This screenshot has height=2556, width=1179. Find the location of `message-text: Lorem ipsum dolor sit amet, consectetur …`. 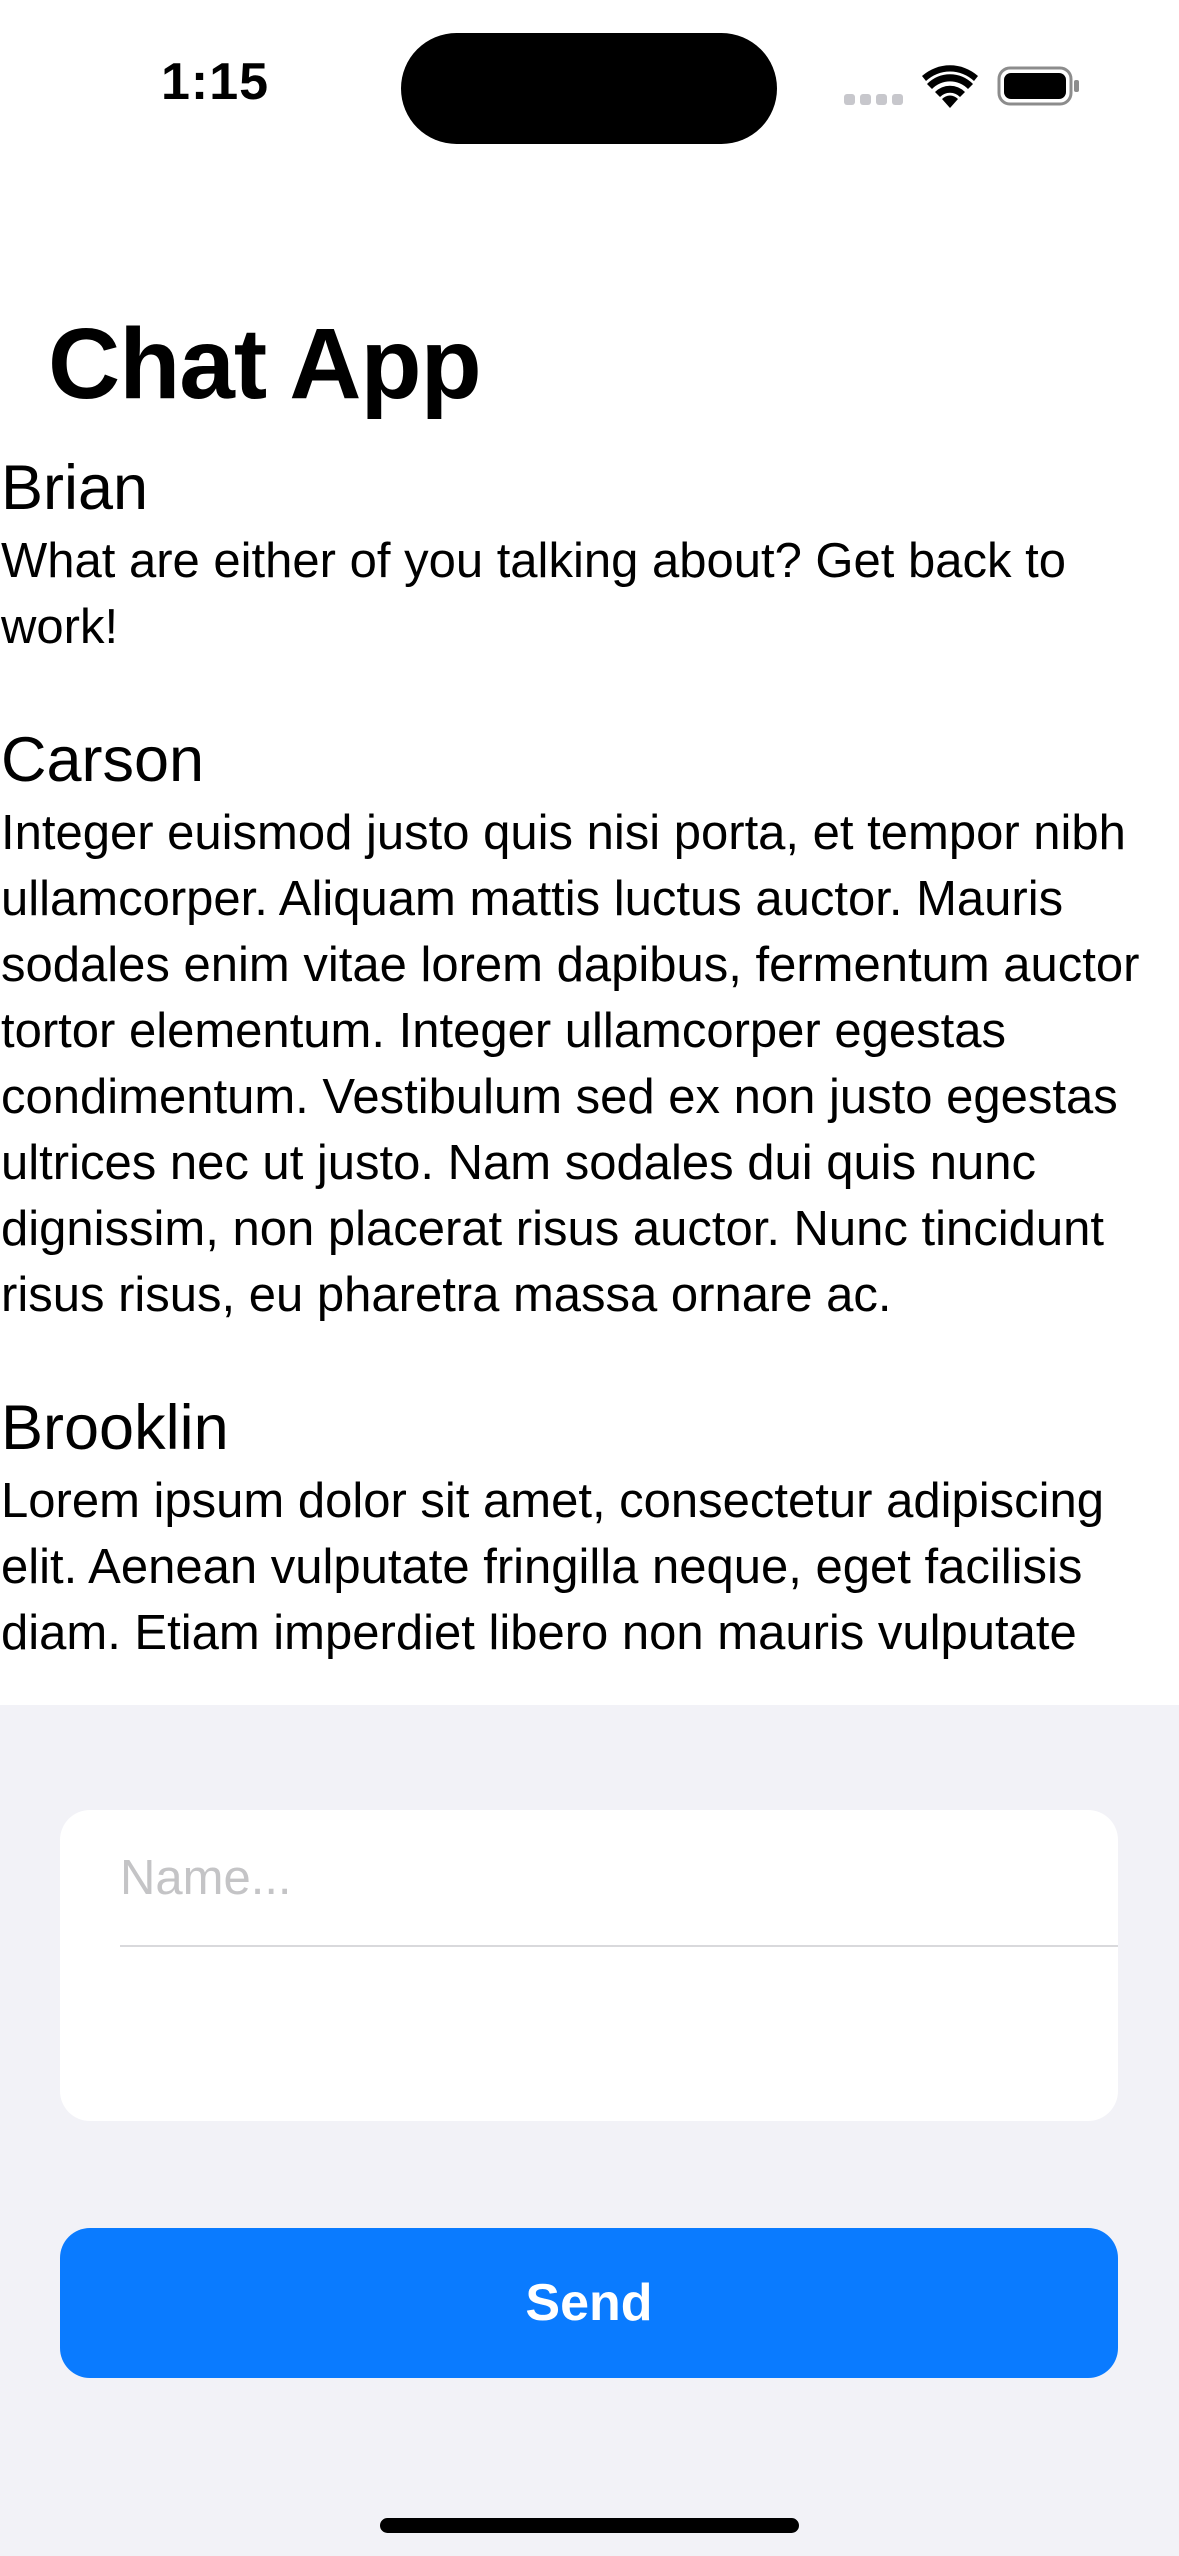

message-text: Lorem ipsum dolor sit amet, consectetur … is located at coordinates (553, 1567).